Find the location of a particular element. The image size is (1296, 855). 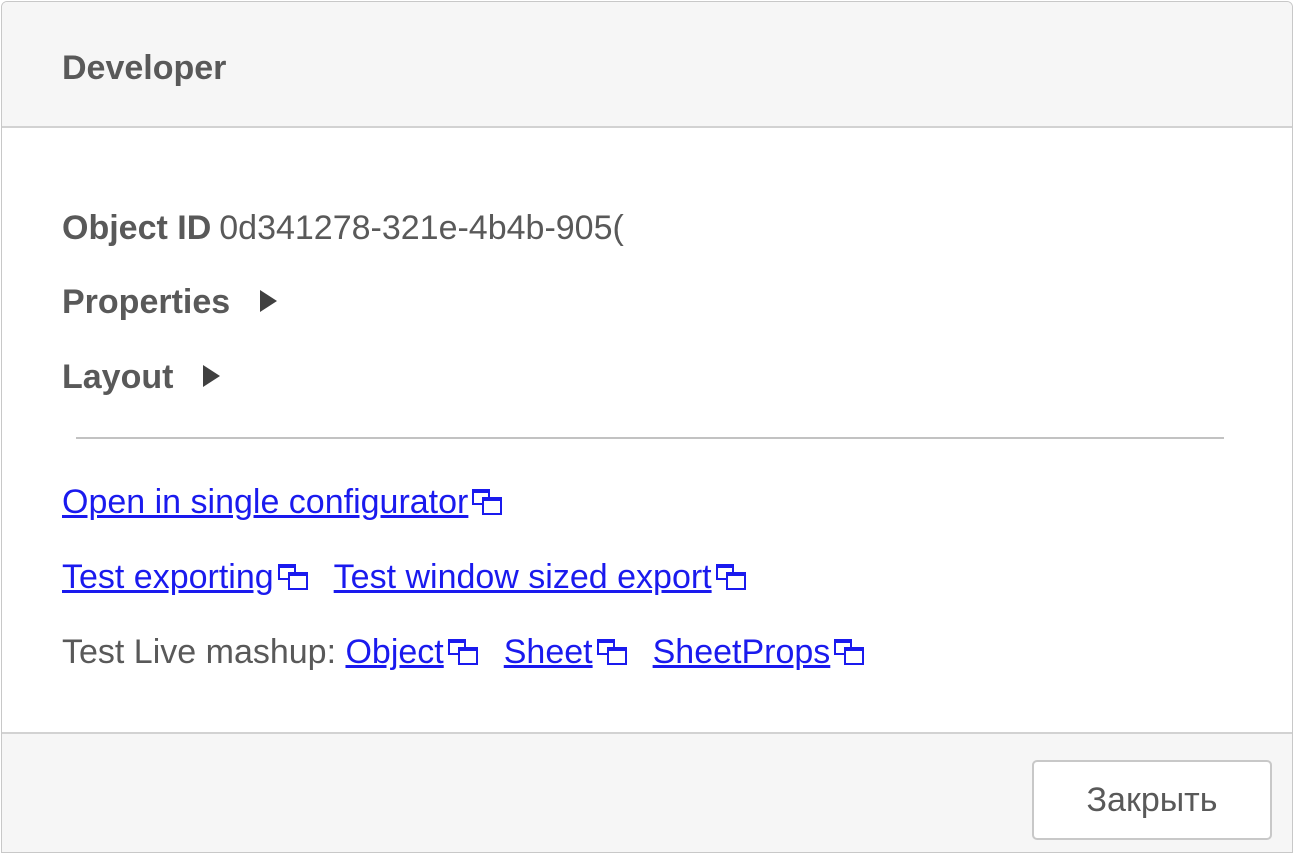

mashup-sheet-link: Sheet is located at coordinates (567, 652).